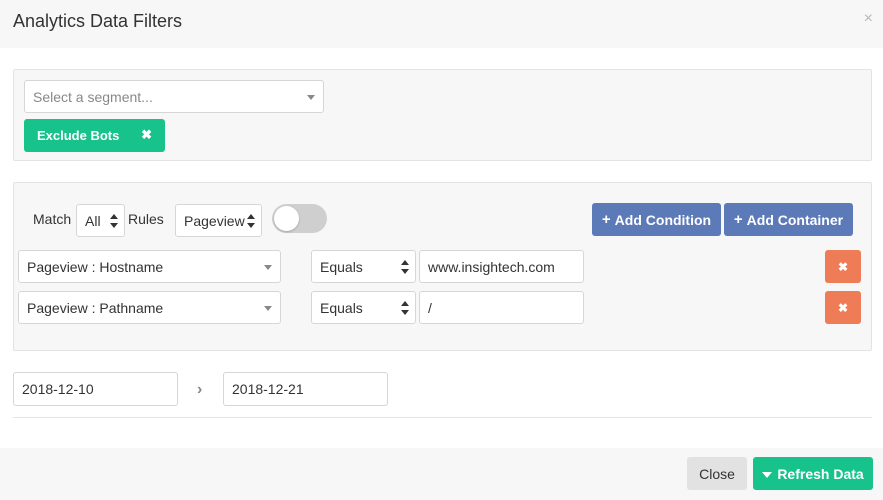 This screenshot has height=500, width=883. I want to click on condition-value-text: /, so click(430, 307).